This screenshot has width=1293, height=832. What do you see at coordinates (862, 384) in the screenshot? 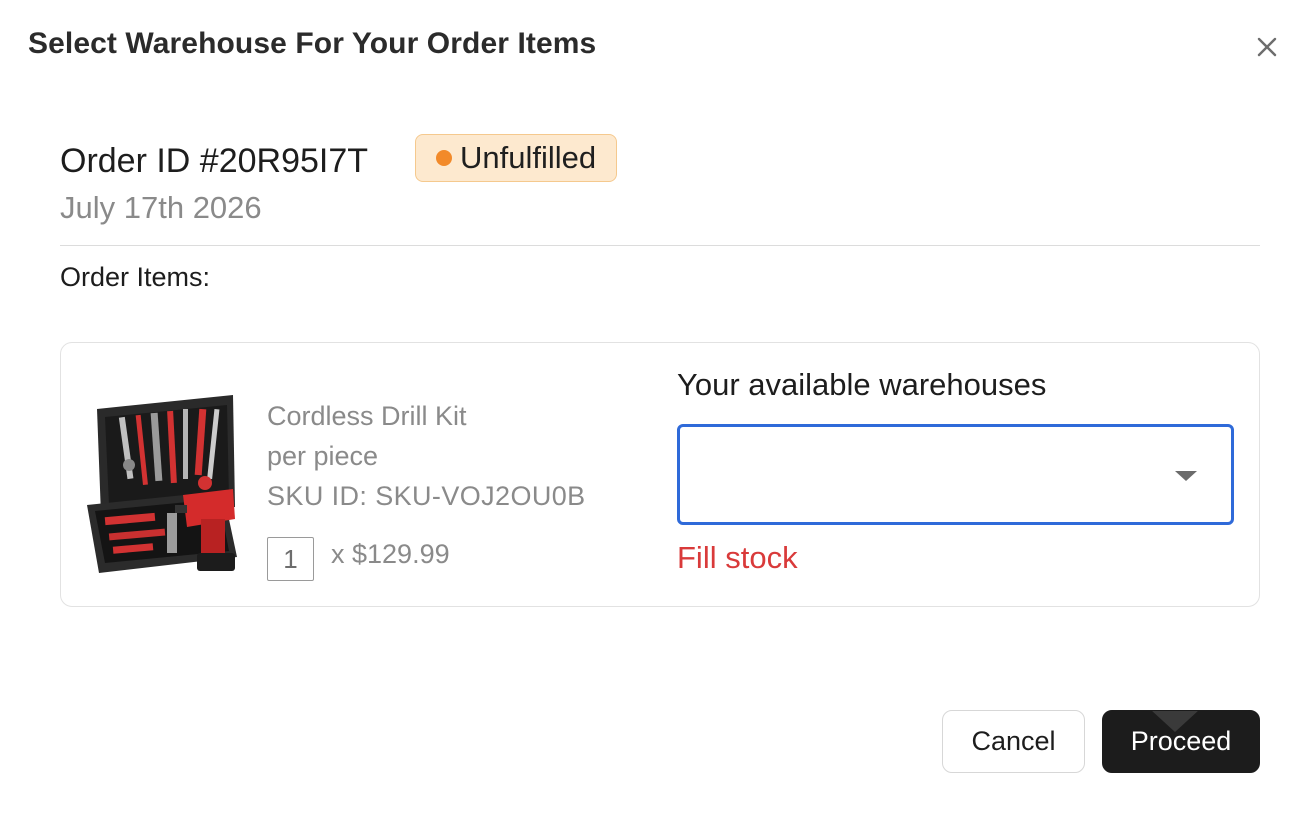
I see `warehouse-label: Your available warehouses` at bounding box center [862, 384].